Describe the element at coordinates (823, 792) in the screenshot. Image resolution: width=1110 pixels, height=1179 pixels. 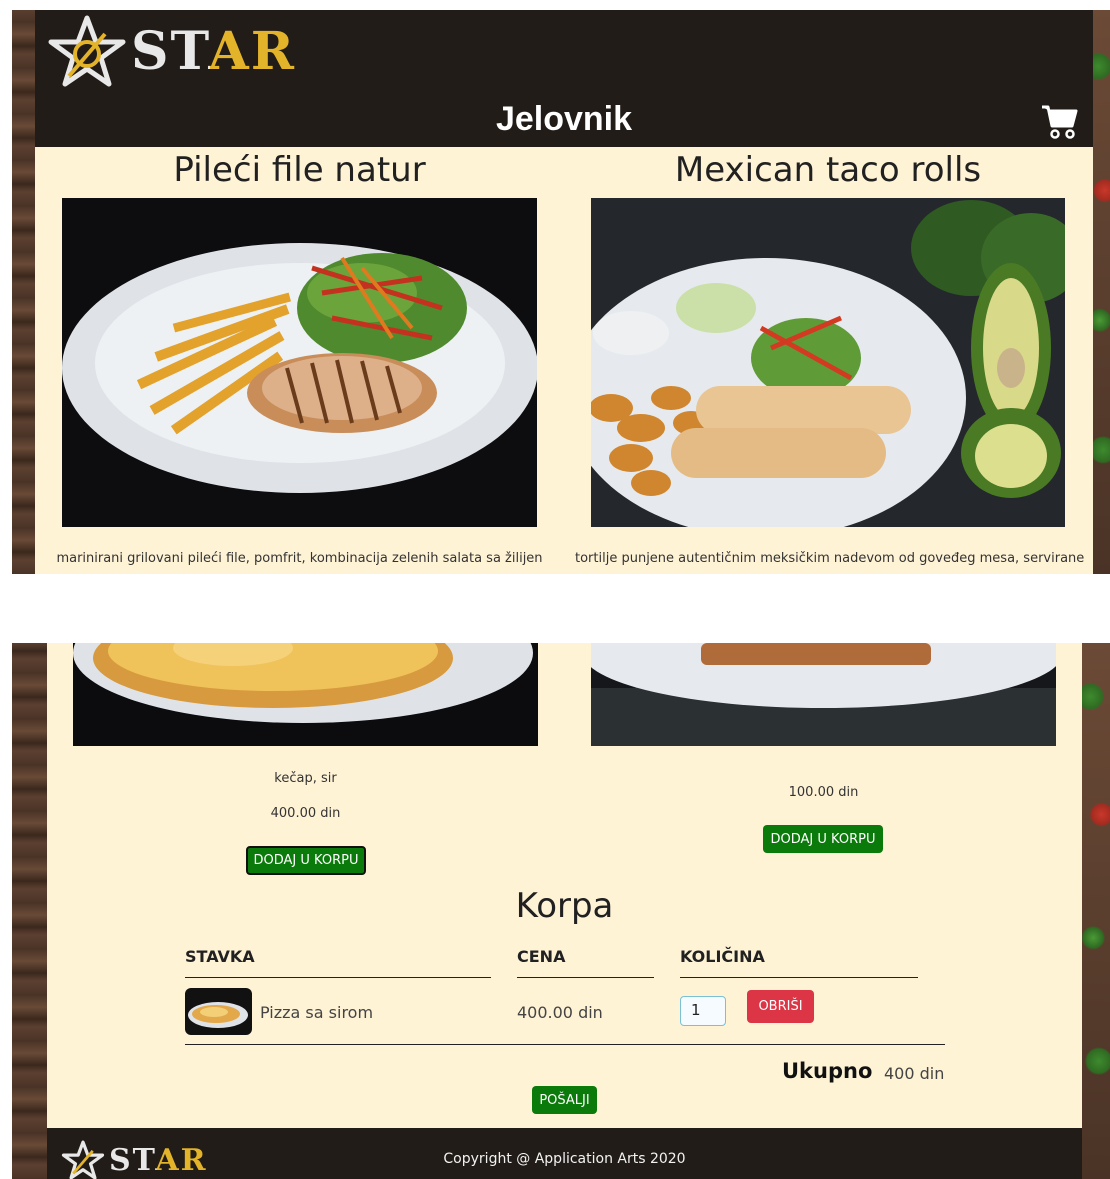
I see `menu-item-price: 100.00 din` at that location.